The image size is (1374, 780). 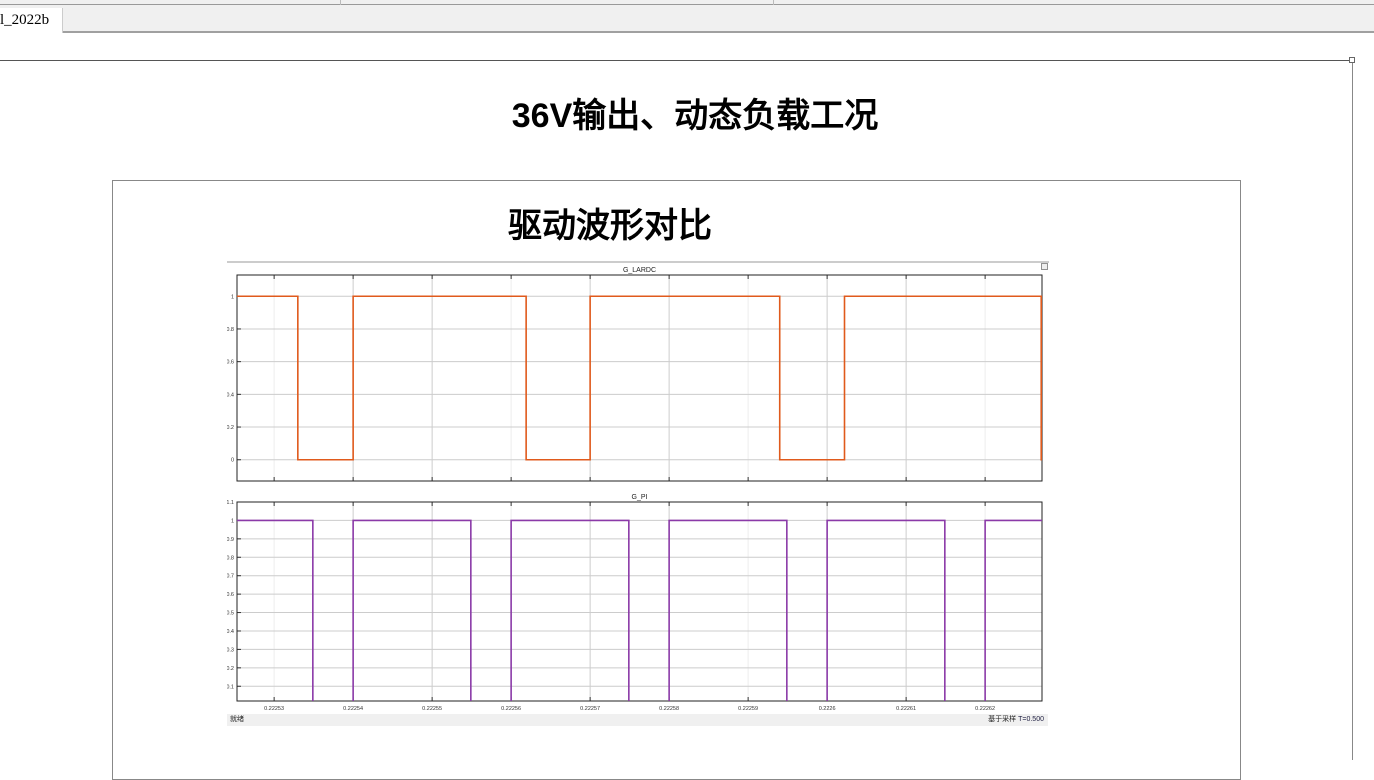 What do you see at coordinates (31, 20) in the screenshot?
I see `tab-document: l_2022b` at bounding box center [31, 20].